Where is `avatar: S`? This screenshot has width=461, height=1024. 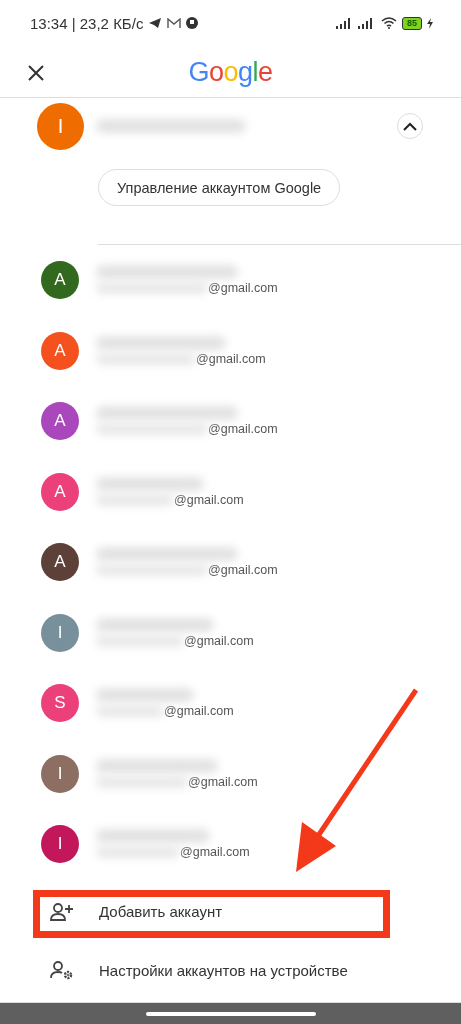 avatar: S is located at coordinates (60, 703).